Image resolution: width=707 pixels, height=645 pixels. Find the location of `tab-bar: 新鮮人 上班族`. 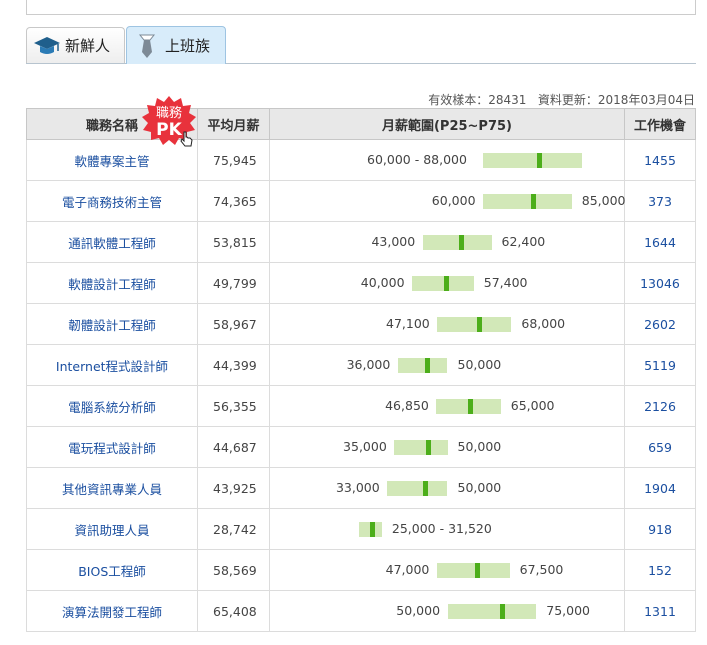

tab-bar: 新鮮人 上班族 is located at coordinates (361, 45).